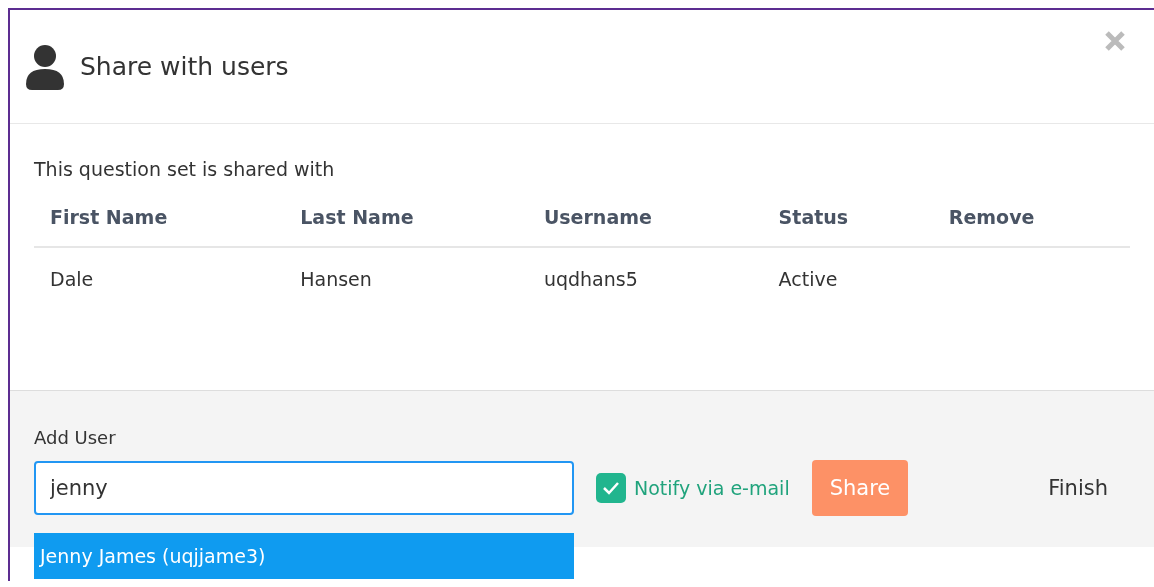  Describe the element at coordinates (159, 278) in the screenshot. I see `table-cell: Dale` at that location.